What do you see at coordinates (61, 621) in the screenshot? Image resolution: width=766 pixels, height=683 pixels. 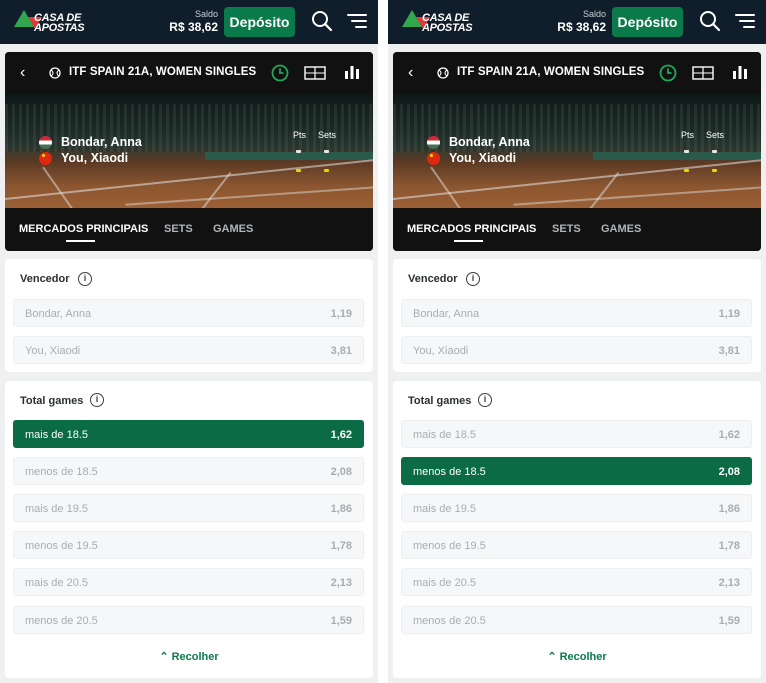 I see `odd-label: menos de 20.5` at bounding box center [61, 621].